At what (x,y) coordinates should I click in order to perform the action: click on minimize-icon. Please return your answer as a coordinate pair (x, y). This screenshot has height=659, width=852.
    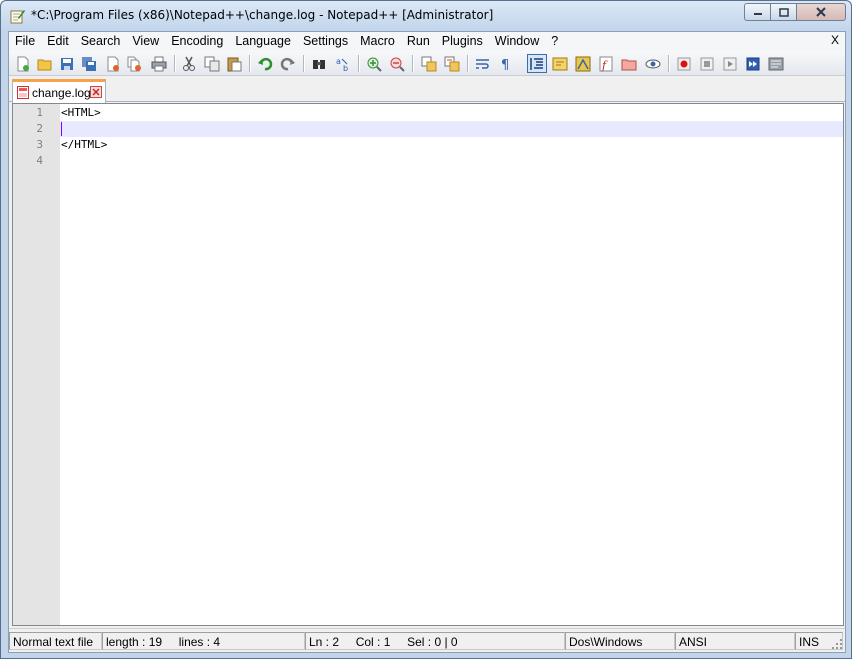
    Looking at the image, I should click on (757, 14).